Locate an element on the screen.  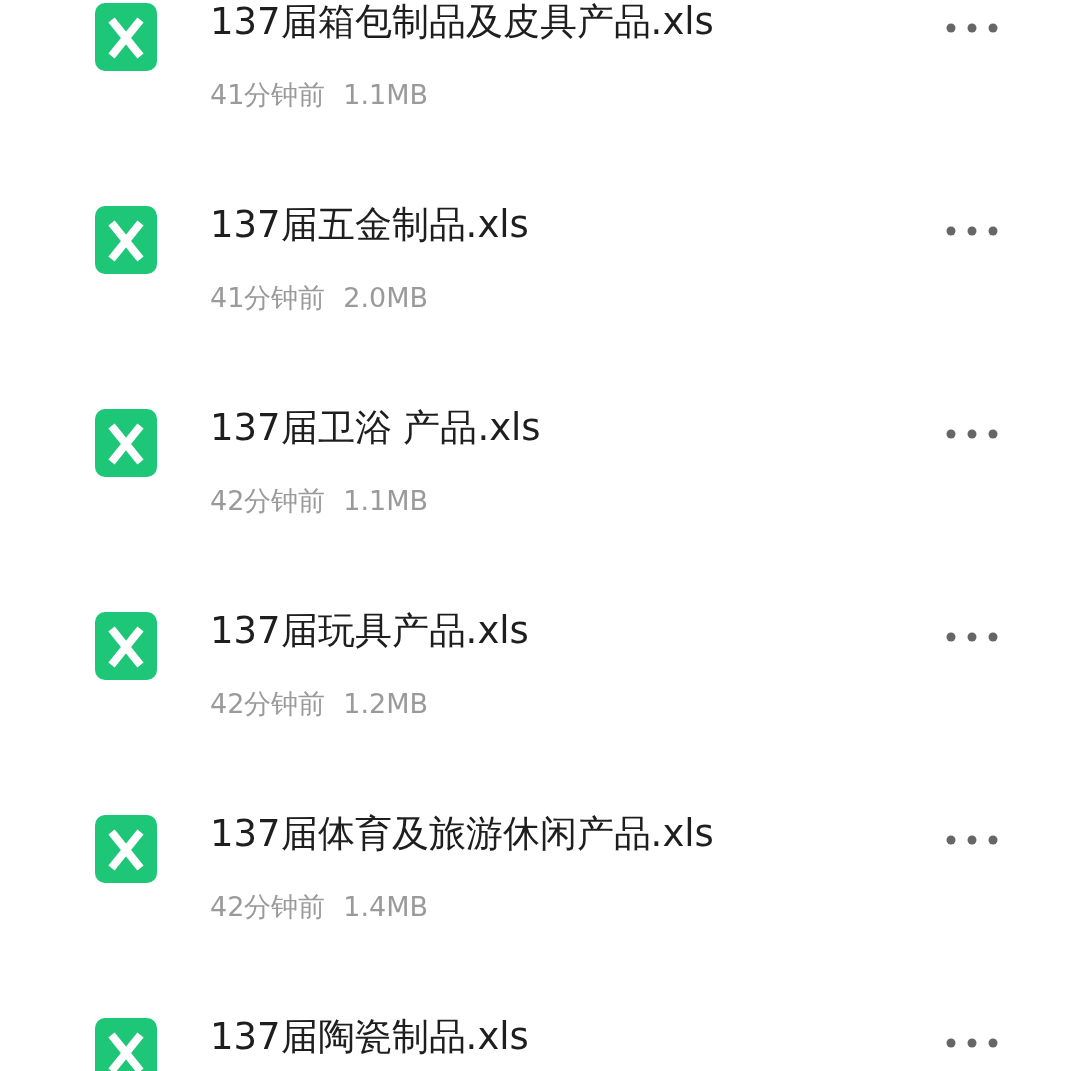
file-name: 137届箱包制品及皮具产品.xls is located at coordinates (578, 22).